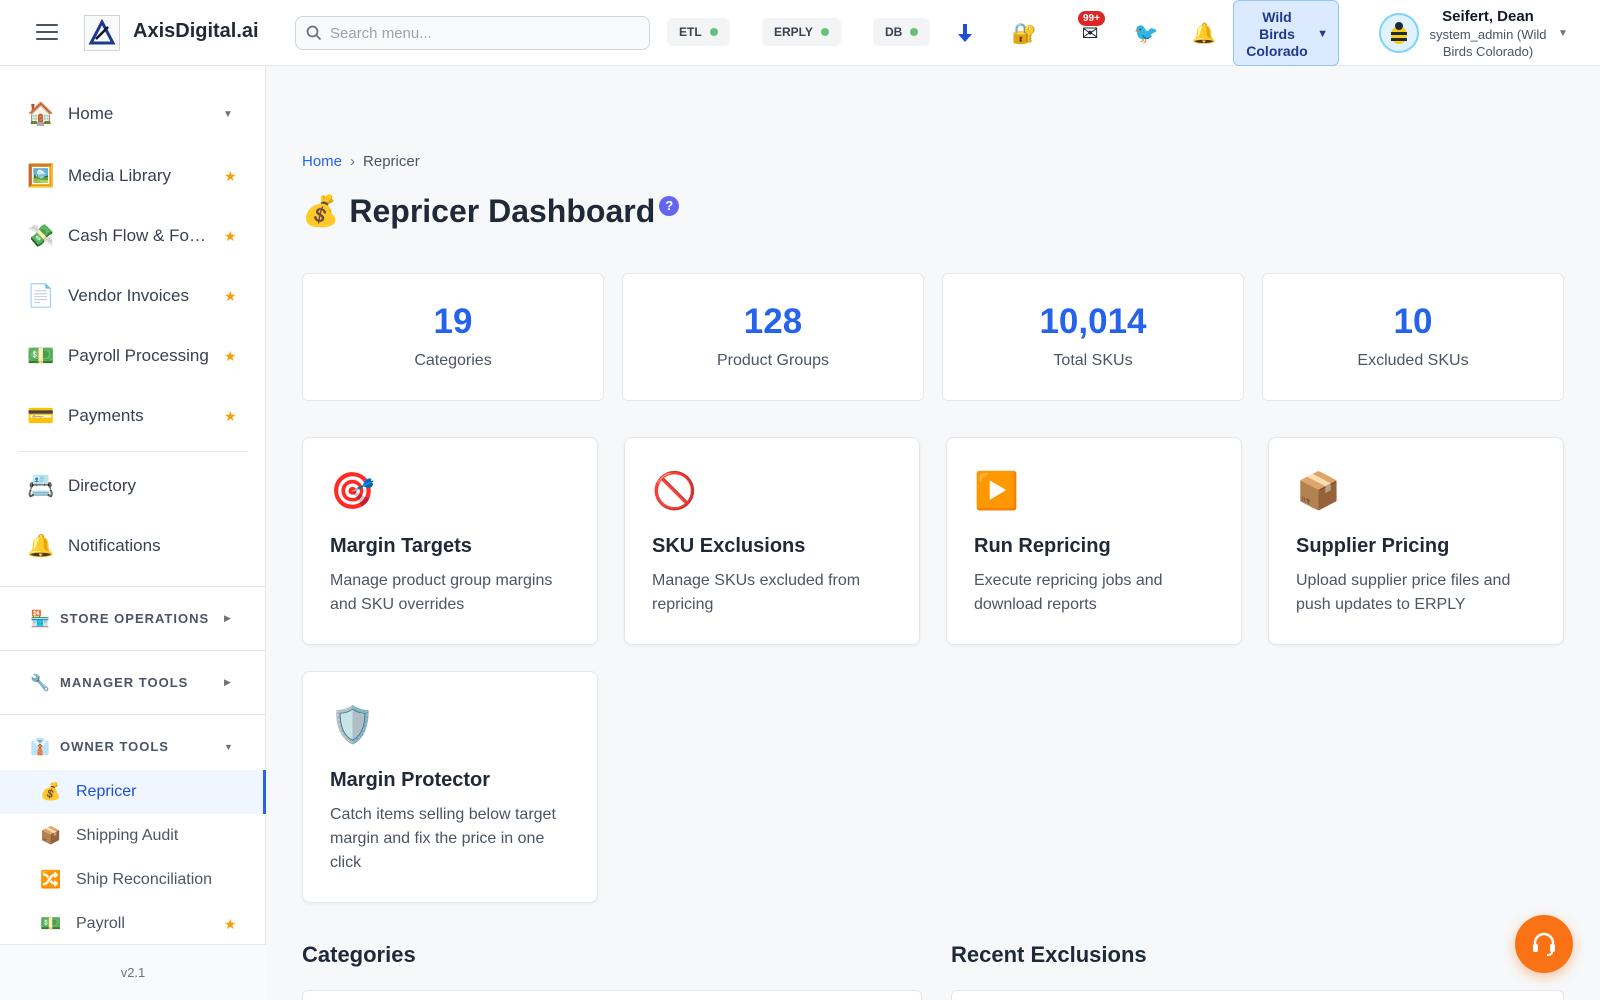 The height and width of the screenshot is (1000, 1600). What do you see at coordinates (502, 211) in the screenshot?
I see `page-title-text: Repricer Dashboard` at bounding box center [502, 211].